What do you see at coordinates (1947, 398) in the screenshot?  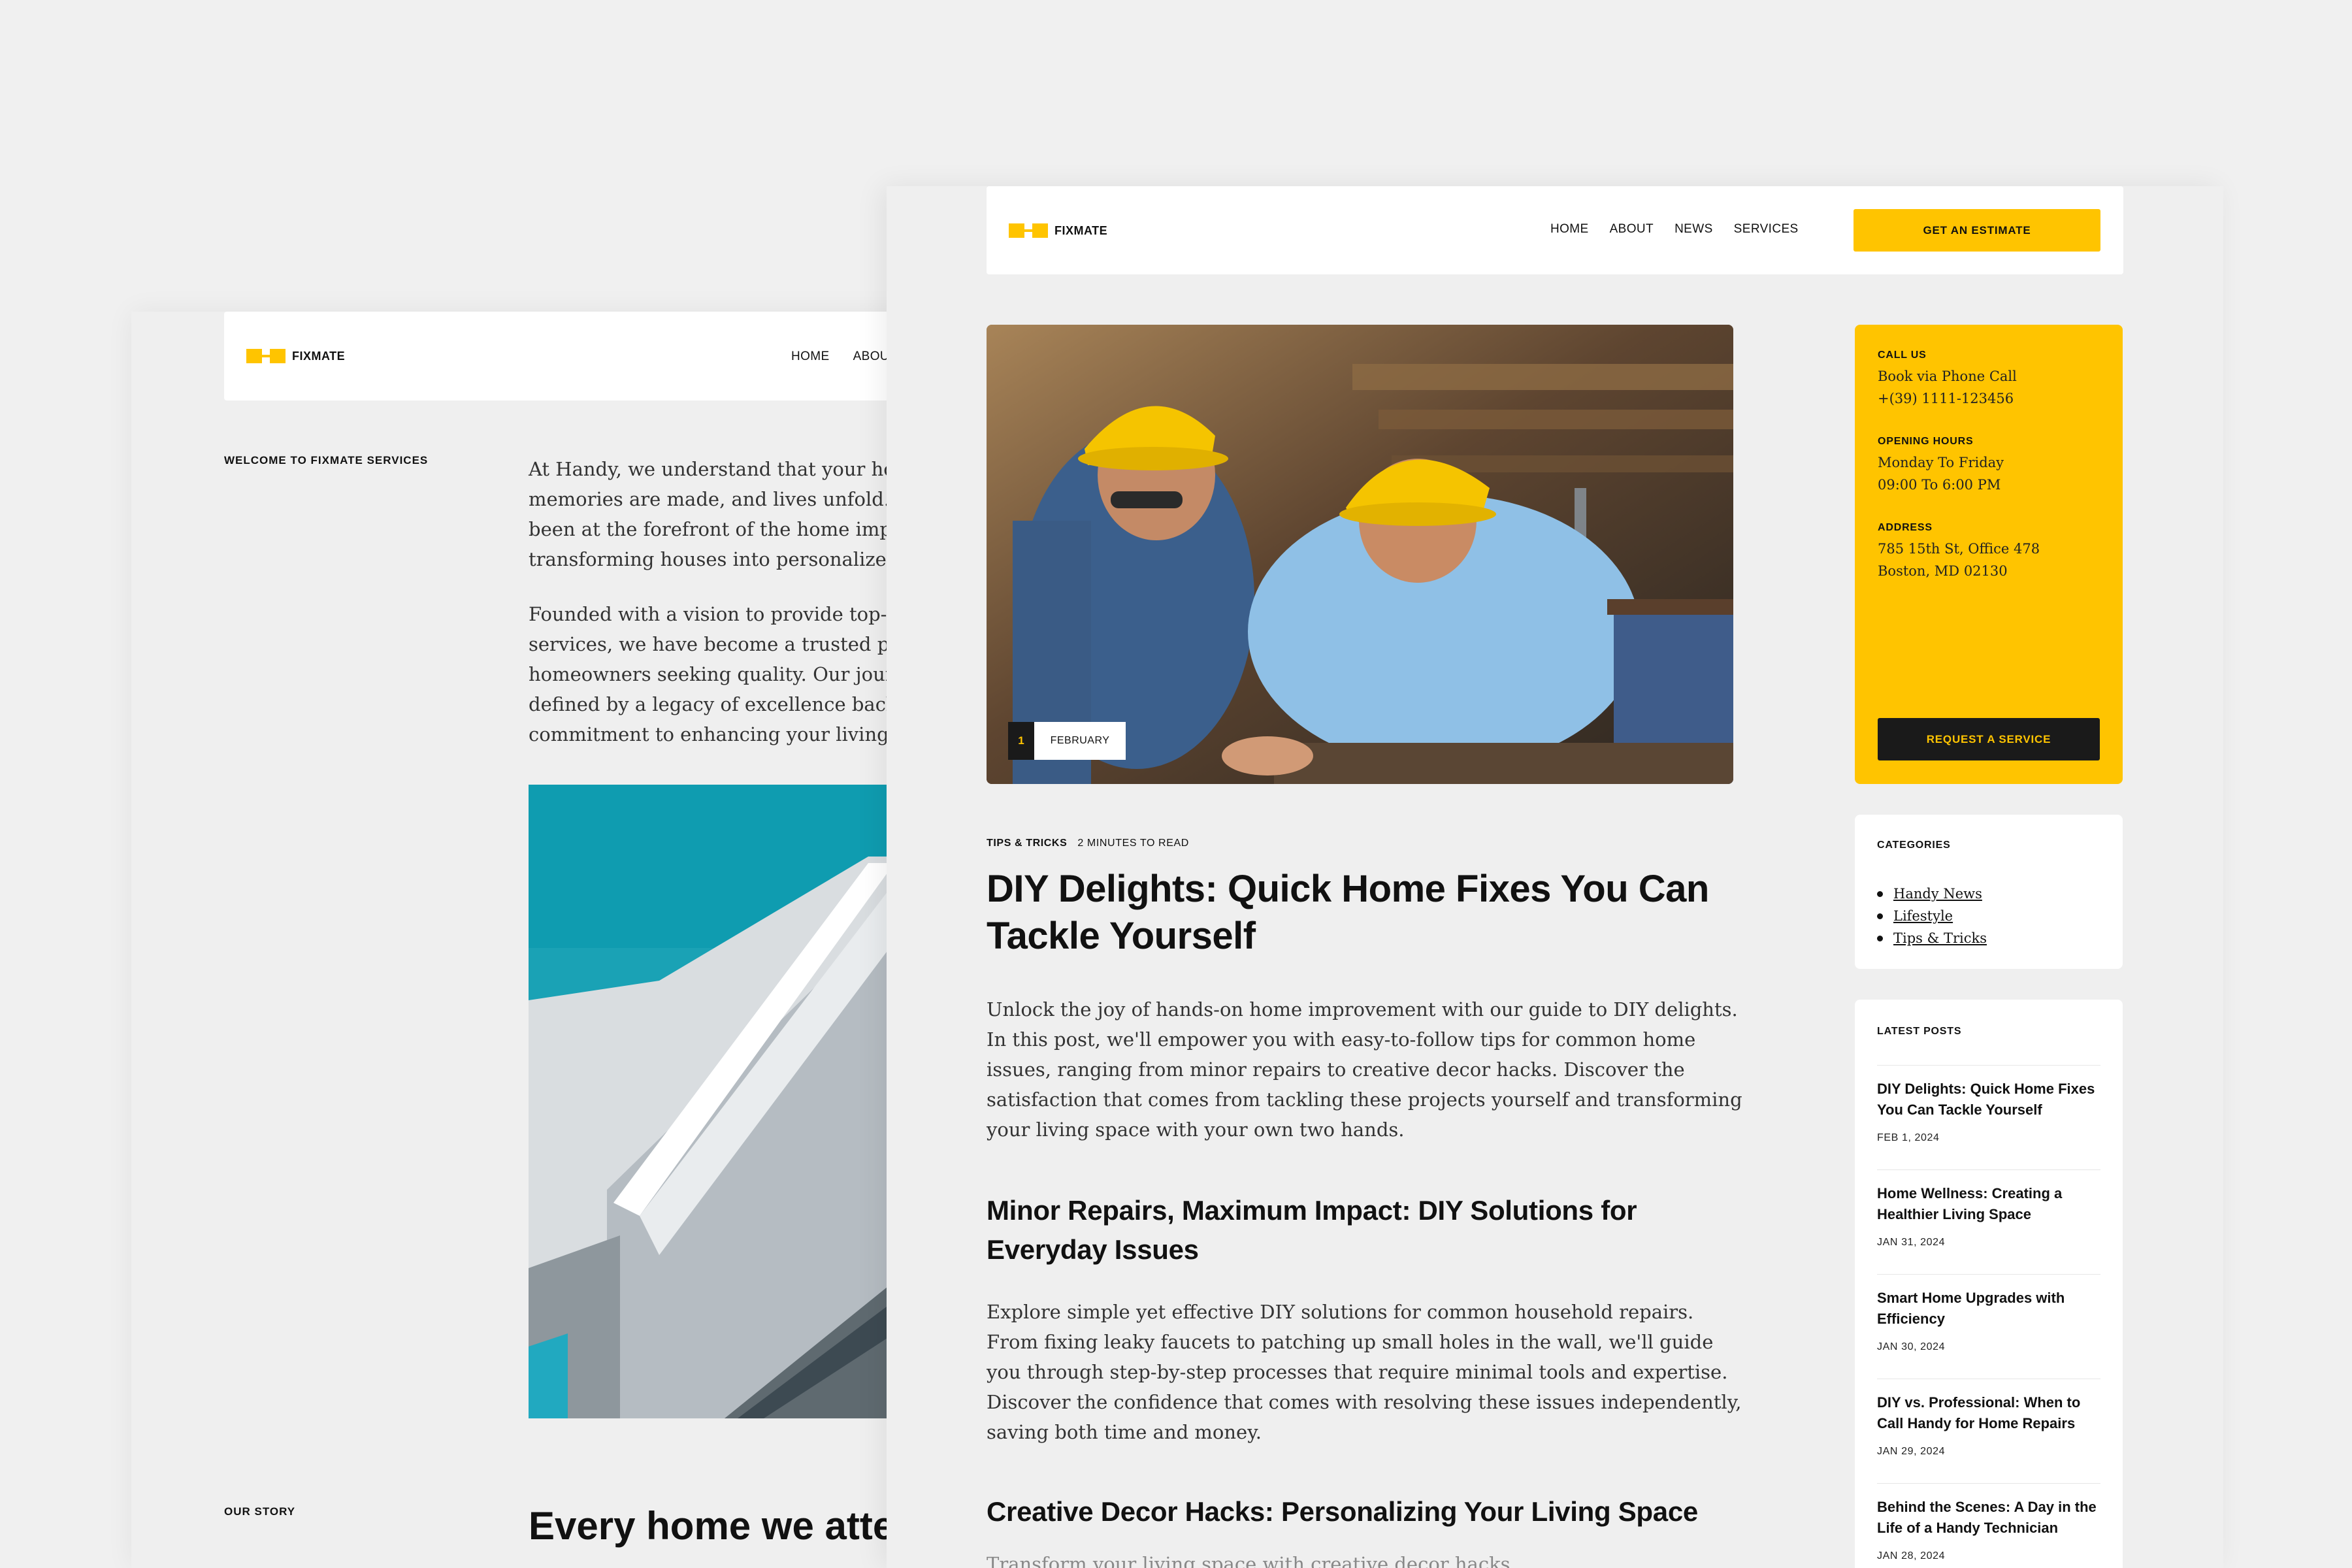 I see `phone-number: +(39) 1111-123456` at bounding box center [1947, 398].